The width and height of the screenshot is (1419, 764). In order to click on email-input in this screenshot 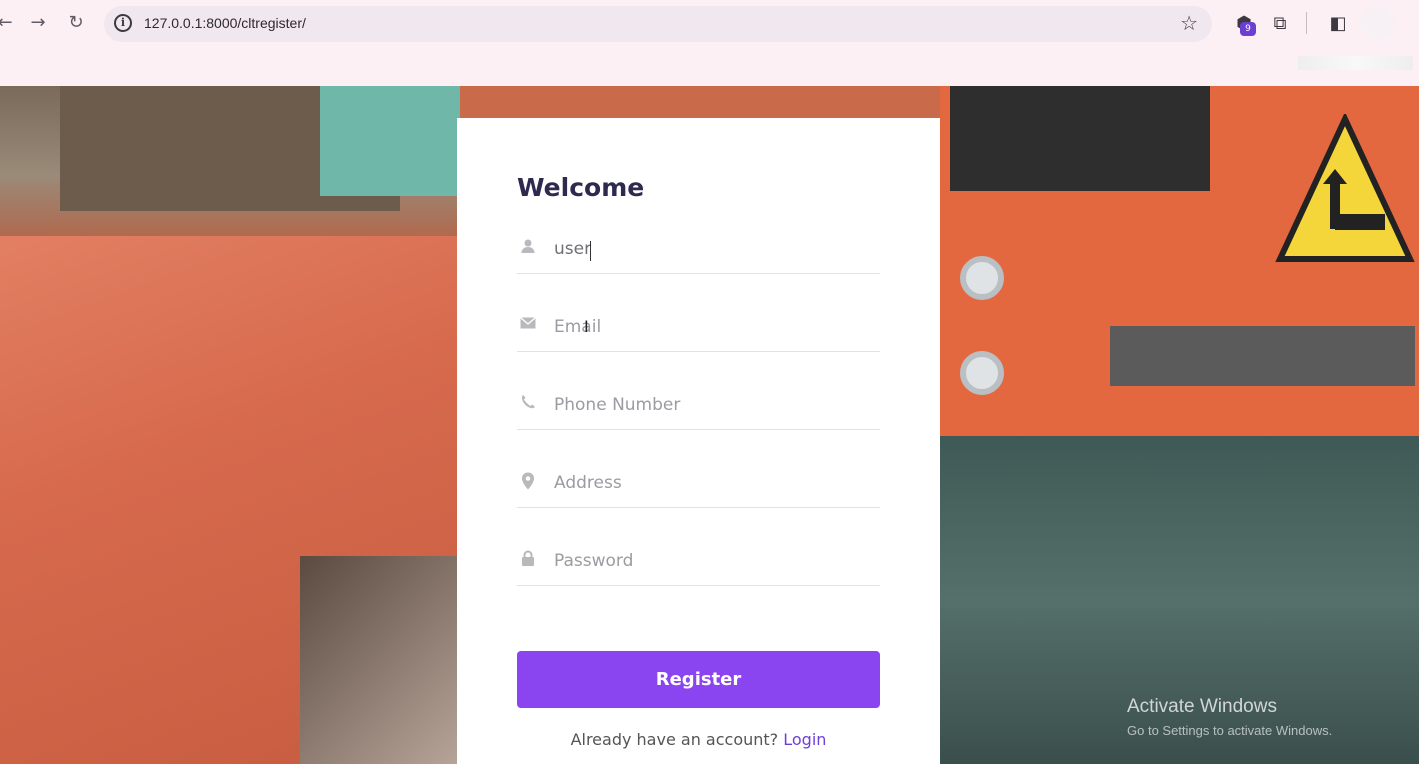, I will do `click(714, 327)`.